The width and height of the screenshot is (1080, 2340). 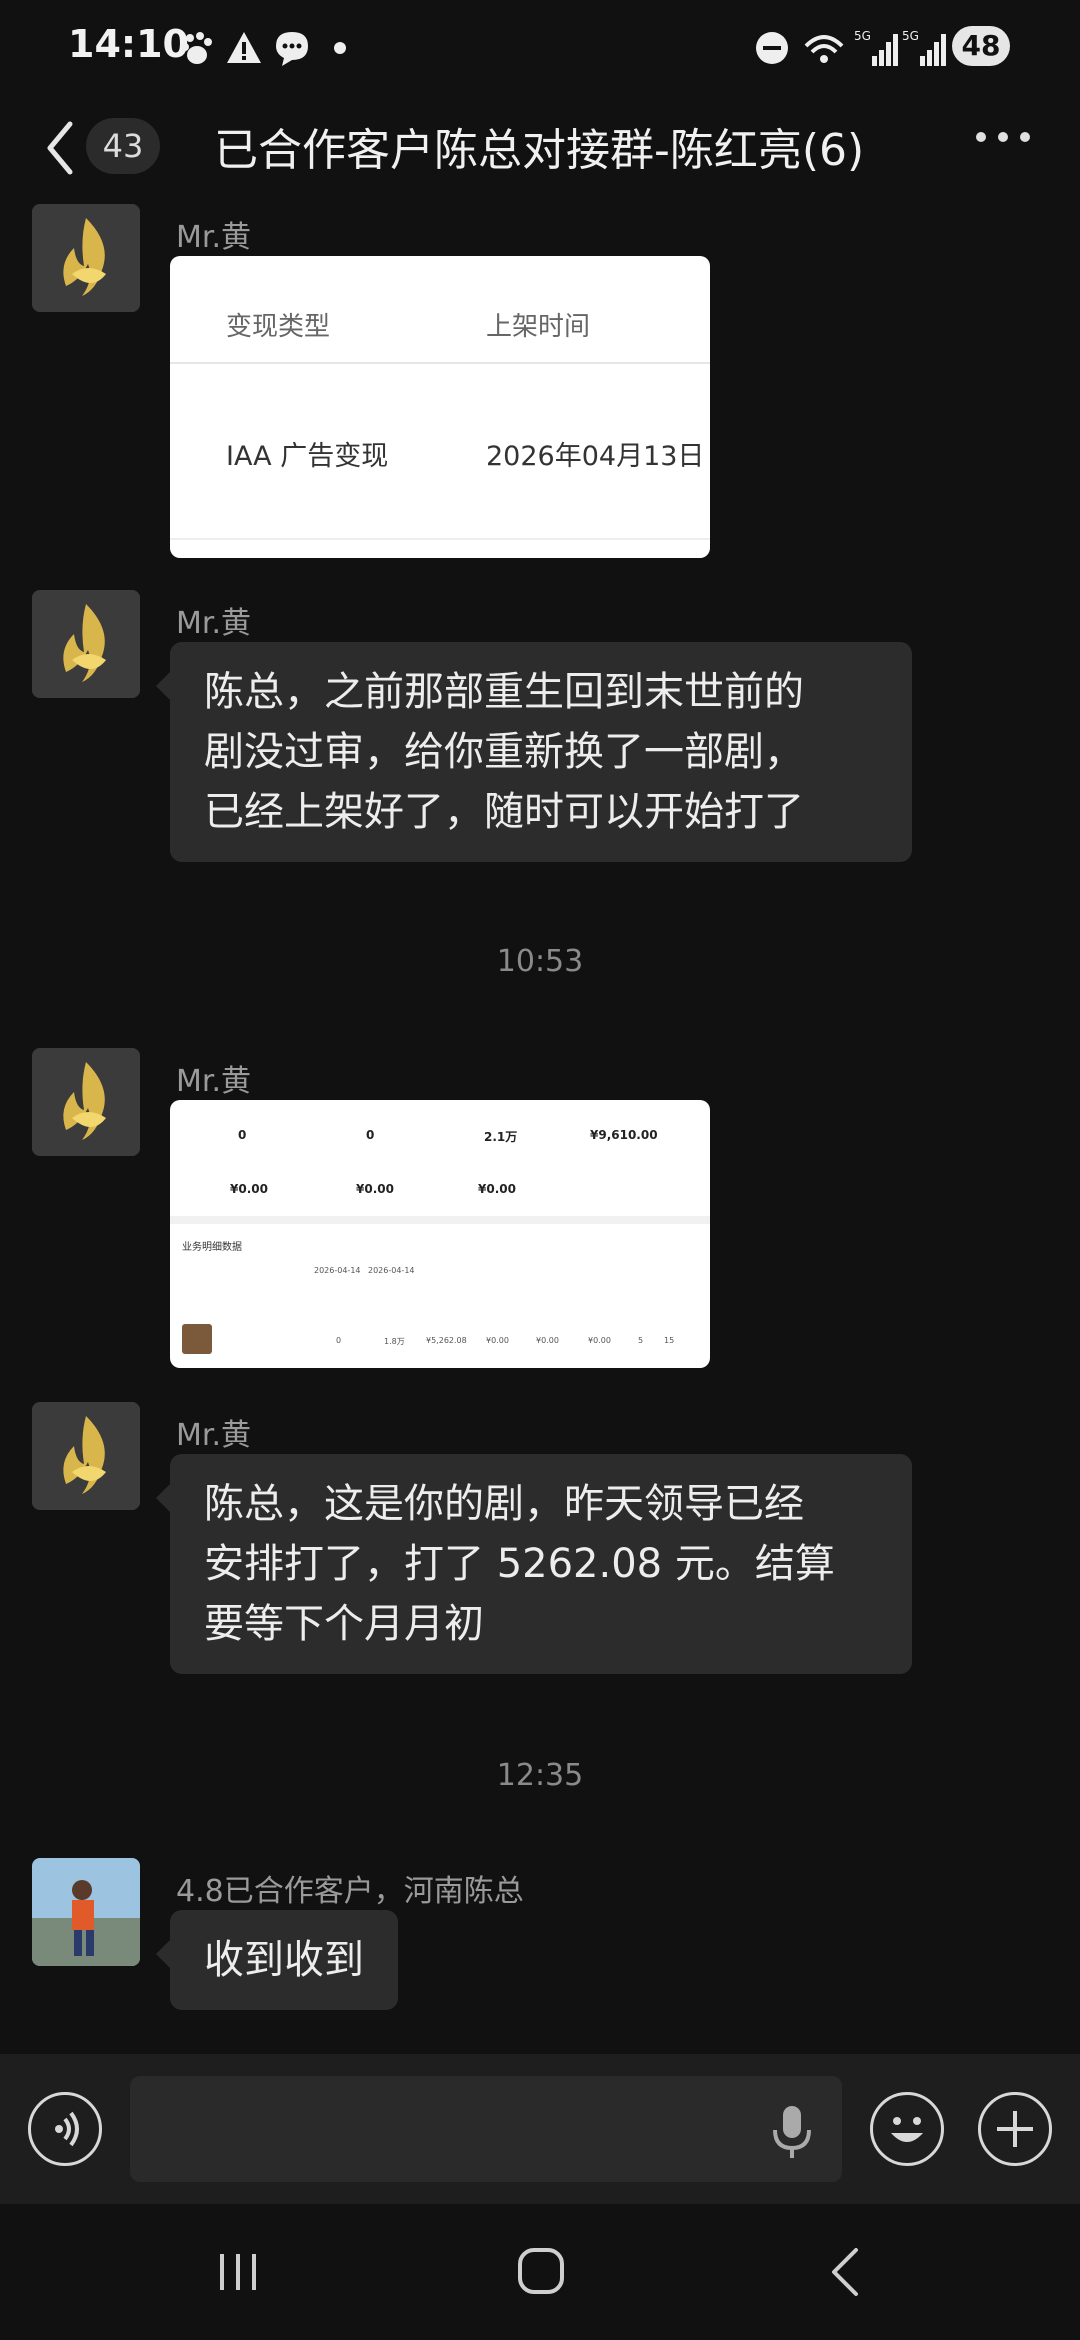 I want to click on signal-5g-icon-1: 5G, so click(x=876, y=47).